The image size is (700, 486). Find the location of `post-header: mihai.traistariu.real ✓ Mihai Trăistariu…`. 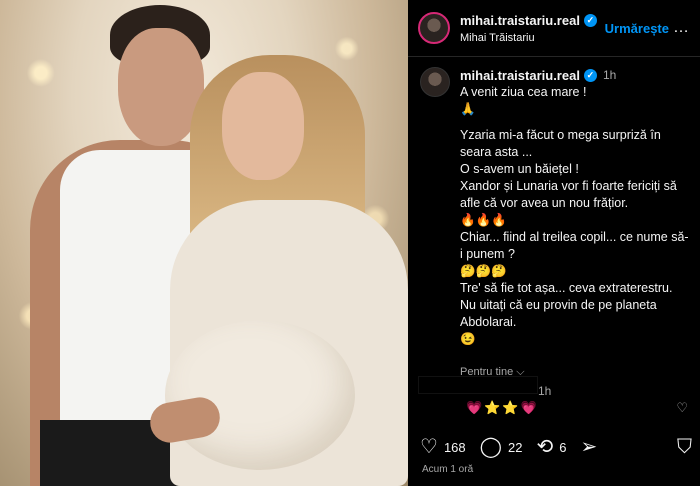

post-header: mihai.traistariu.real ✓ Mihai Trăistariu… is located at coordinates (554, 28).